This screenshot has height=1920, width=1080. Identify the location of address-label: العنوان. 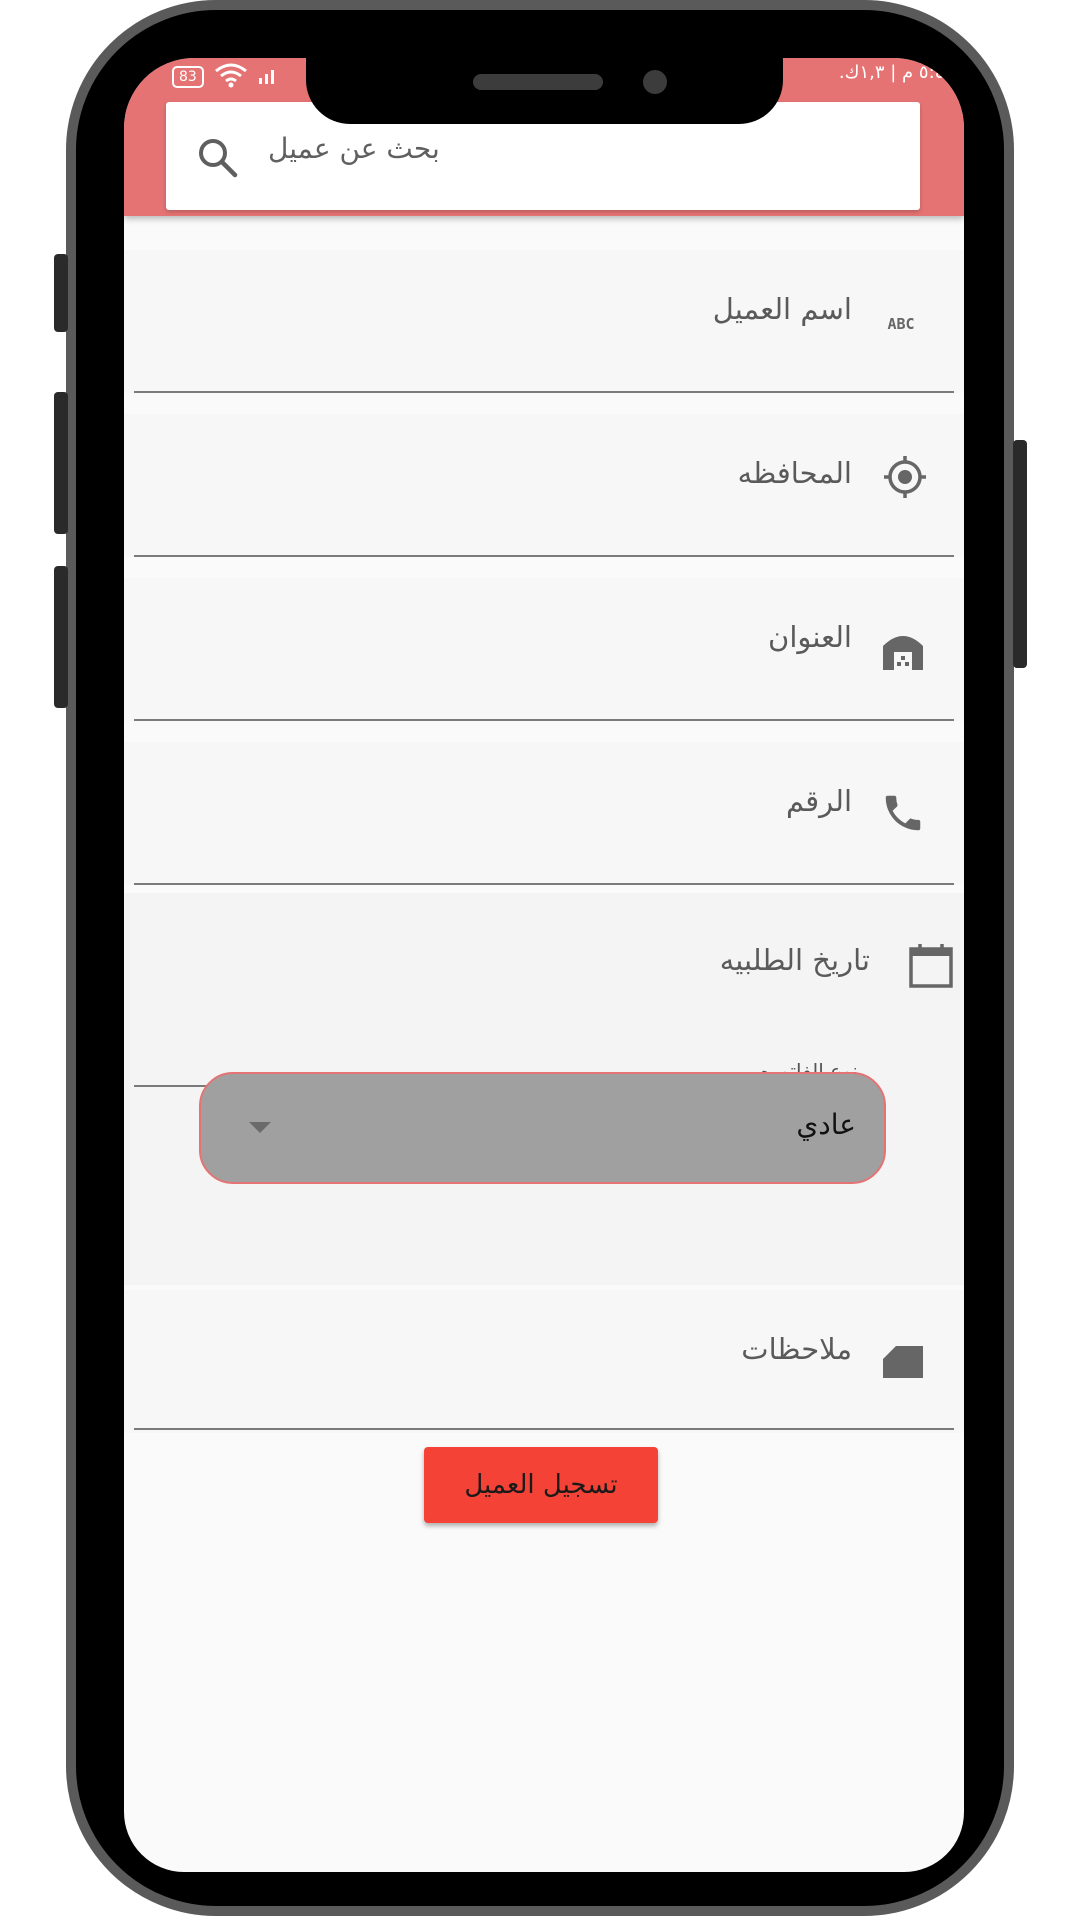
(810, 637).